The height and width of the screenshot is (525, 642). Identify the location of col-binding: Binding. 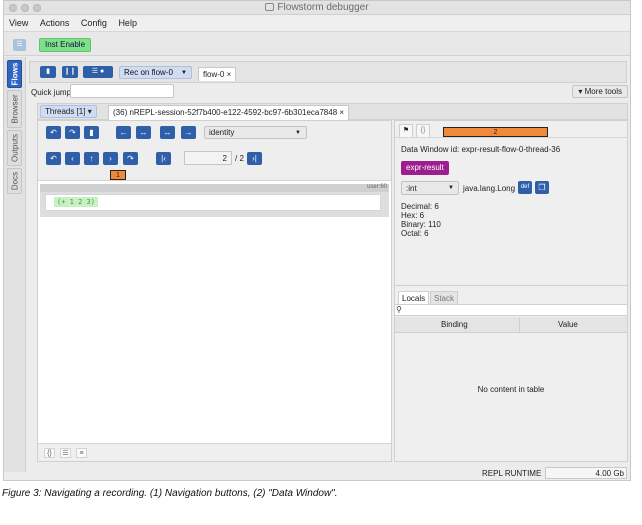
(454, 324).